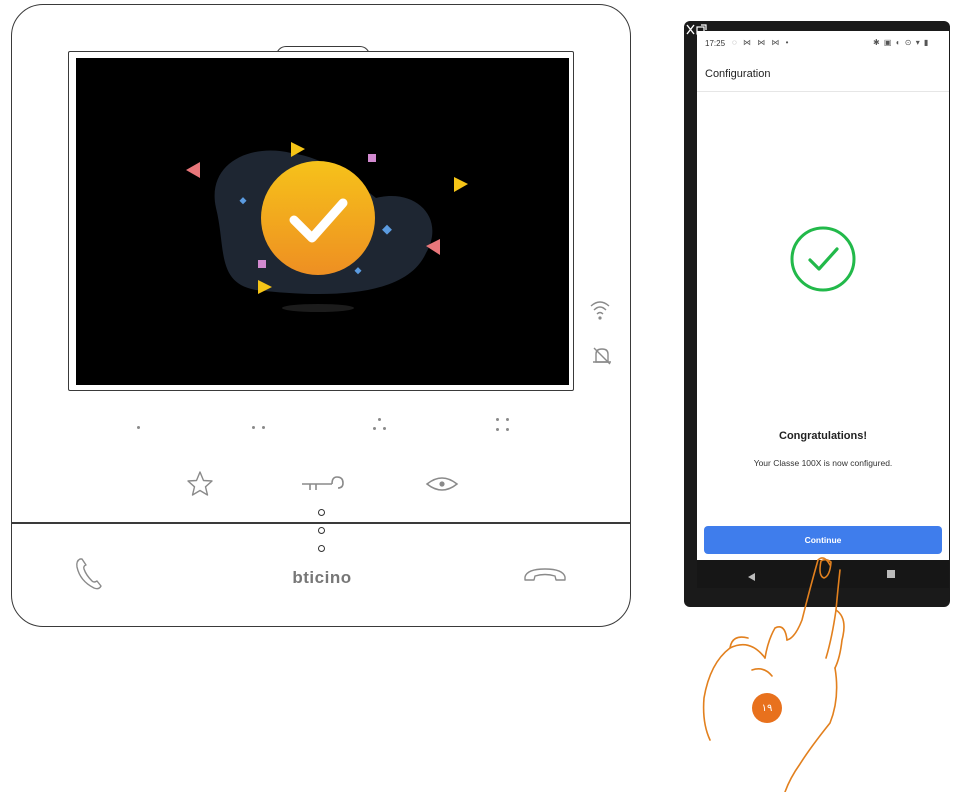  I want to click on recents-icon, so click(891, 574).